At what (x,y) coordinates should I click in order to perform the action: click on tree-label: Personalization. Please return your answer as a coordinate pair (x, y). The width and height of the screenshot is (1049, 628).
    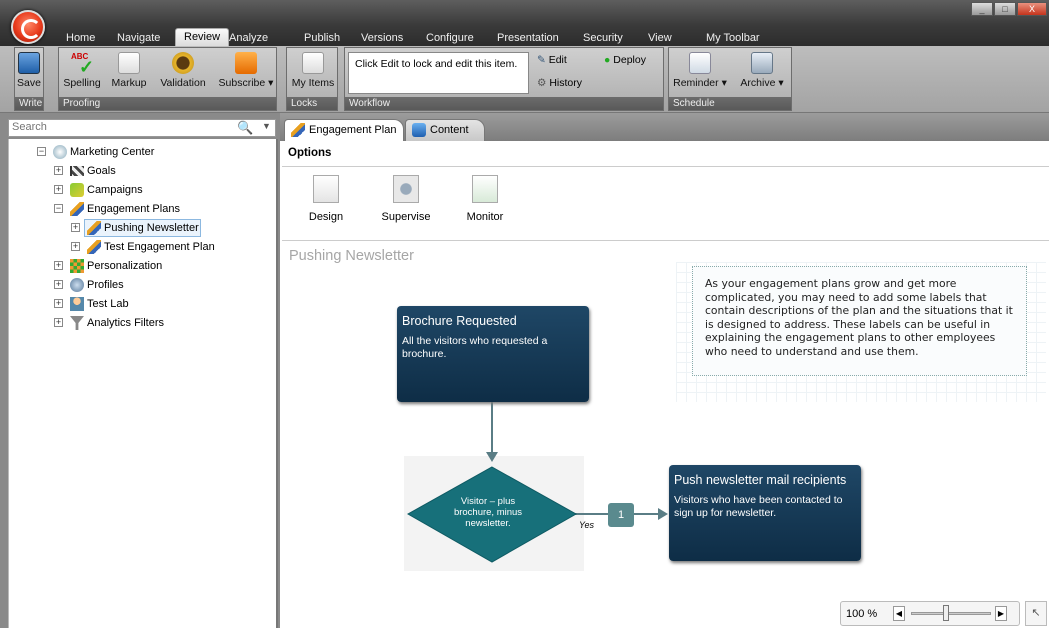
    Looking at the image, I should click on (125, 266).